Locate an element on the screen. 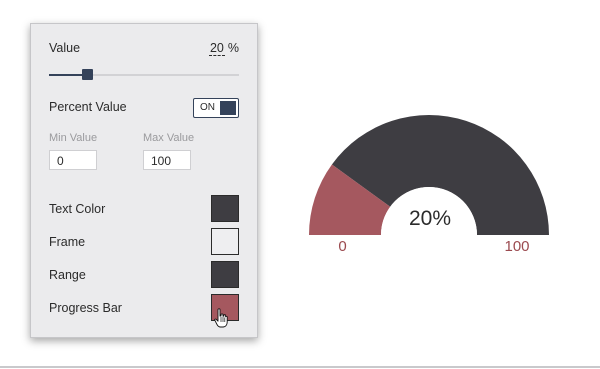 The width and height of the screenshot is (600, 369). hand-cursor-icon is located at coordinates (221, 318).